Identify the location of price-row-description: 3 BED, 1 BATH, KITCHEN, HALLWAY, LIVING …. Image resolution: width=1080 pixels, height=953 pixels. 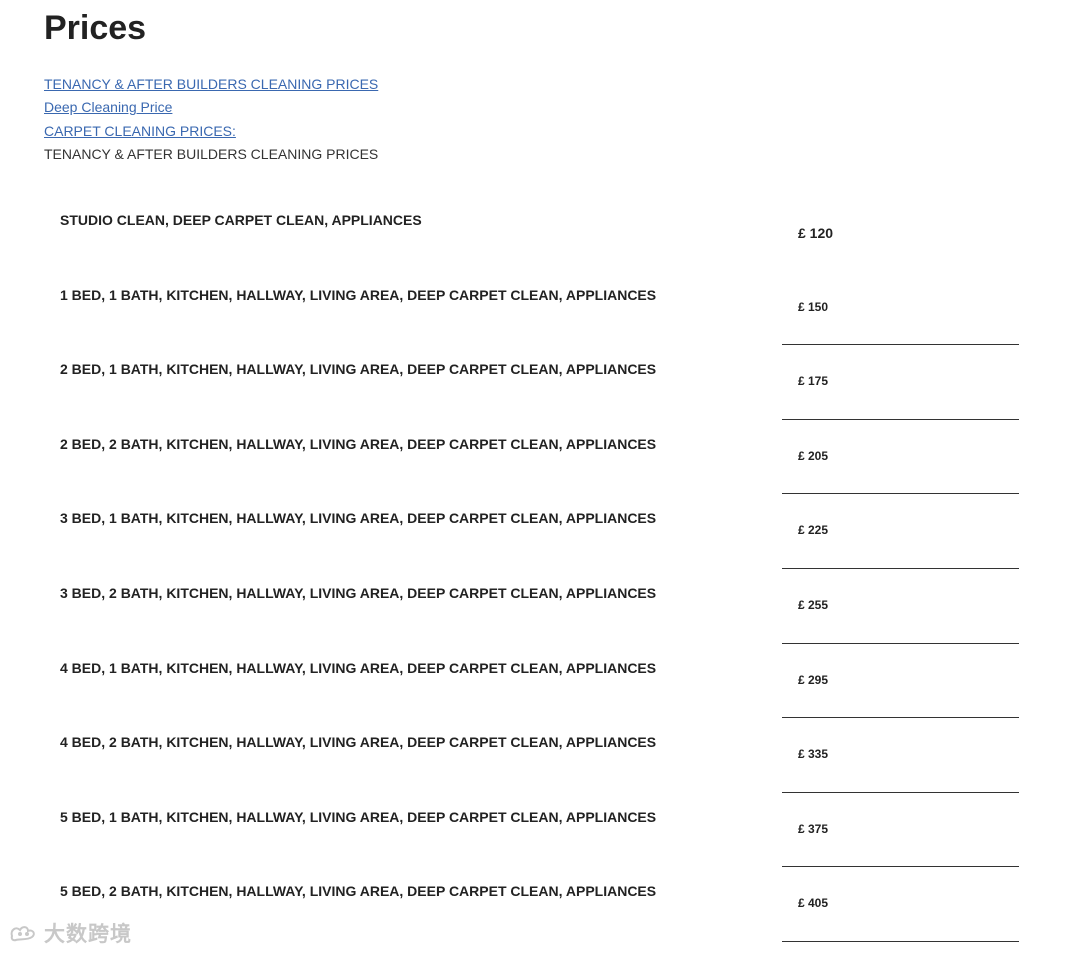
(358, 518).